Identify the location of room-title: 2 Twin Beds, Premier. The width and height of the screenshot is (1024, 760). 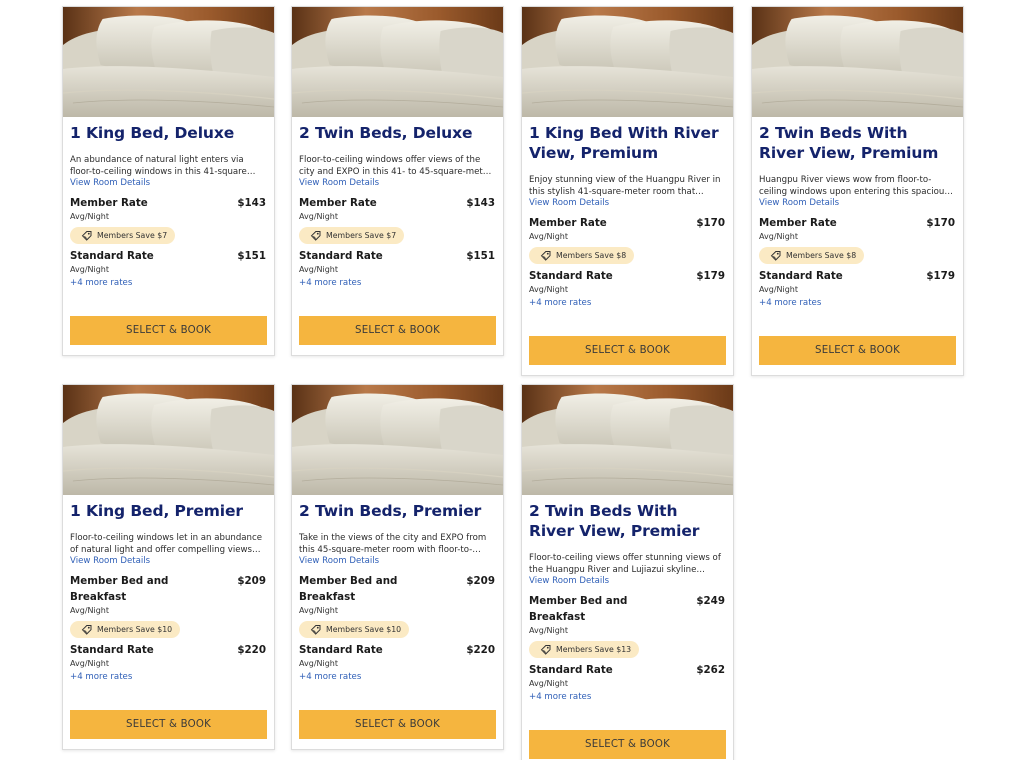
(397, 511).